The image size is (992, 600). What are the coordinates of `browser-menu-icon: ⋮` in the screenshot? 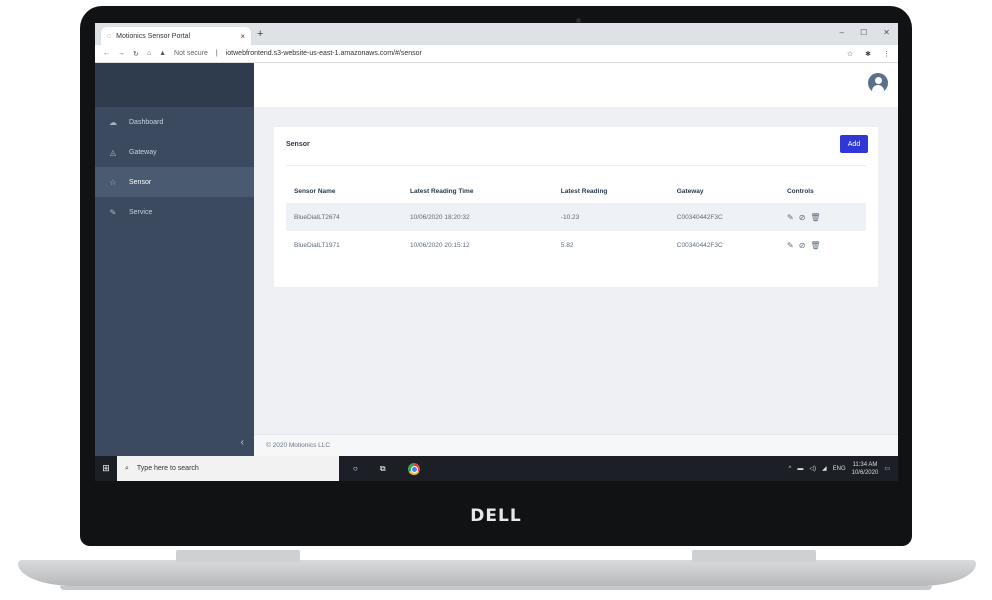 It's located at (886, 54).